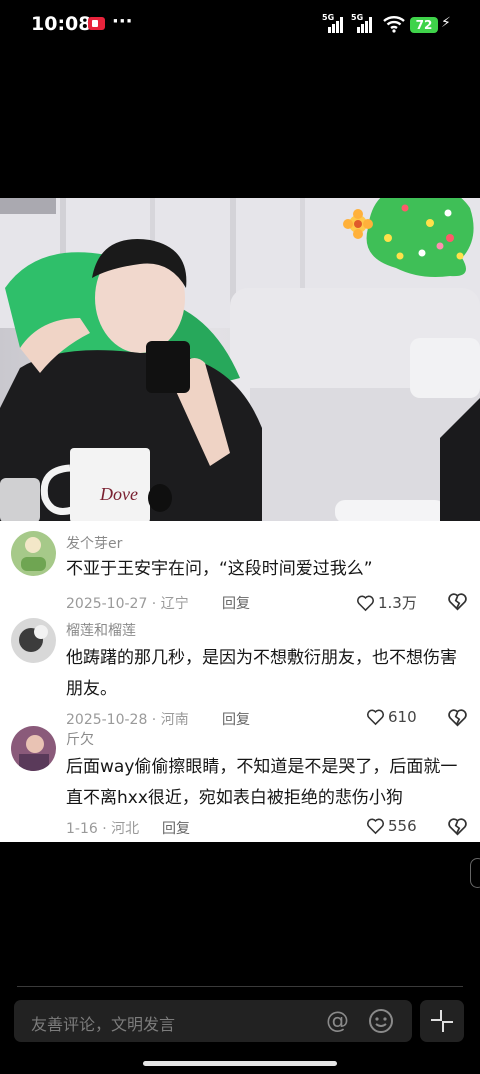  What do you see at coordinates (334, 23) in the screenshot?
I see `cellular-signal-icon-1: 5G` at bounding box center [334, 23].